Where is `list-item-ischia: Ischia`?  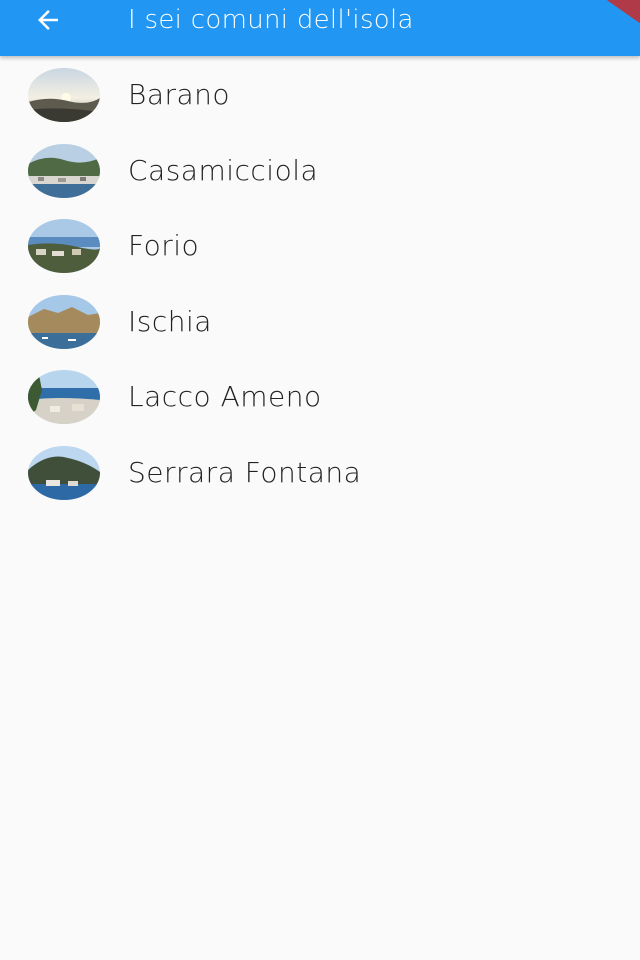 list-item-ischia: Ischia is located at coordinates (320, 323).